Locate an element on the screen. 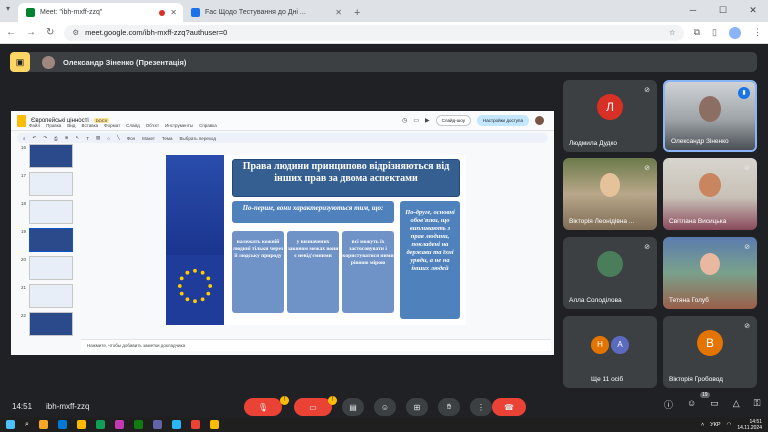  mic-toggle-button: 🎙︎ is located at coordinates (263, 407).